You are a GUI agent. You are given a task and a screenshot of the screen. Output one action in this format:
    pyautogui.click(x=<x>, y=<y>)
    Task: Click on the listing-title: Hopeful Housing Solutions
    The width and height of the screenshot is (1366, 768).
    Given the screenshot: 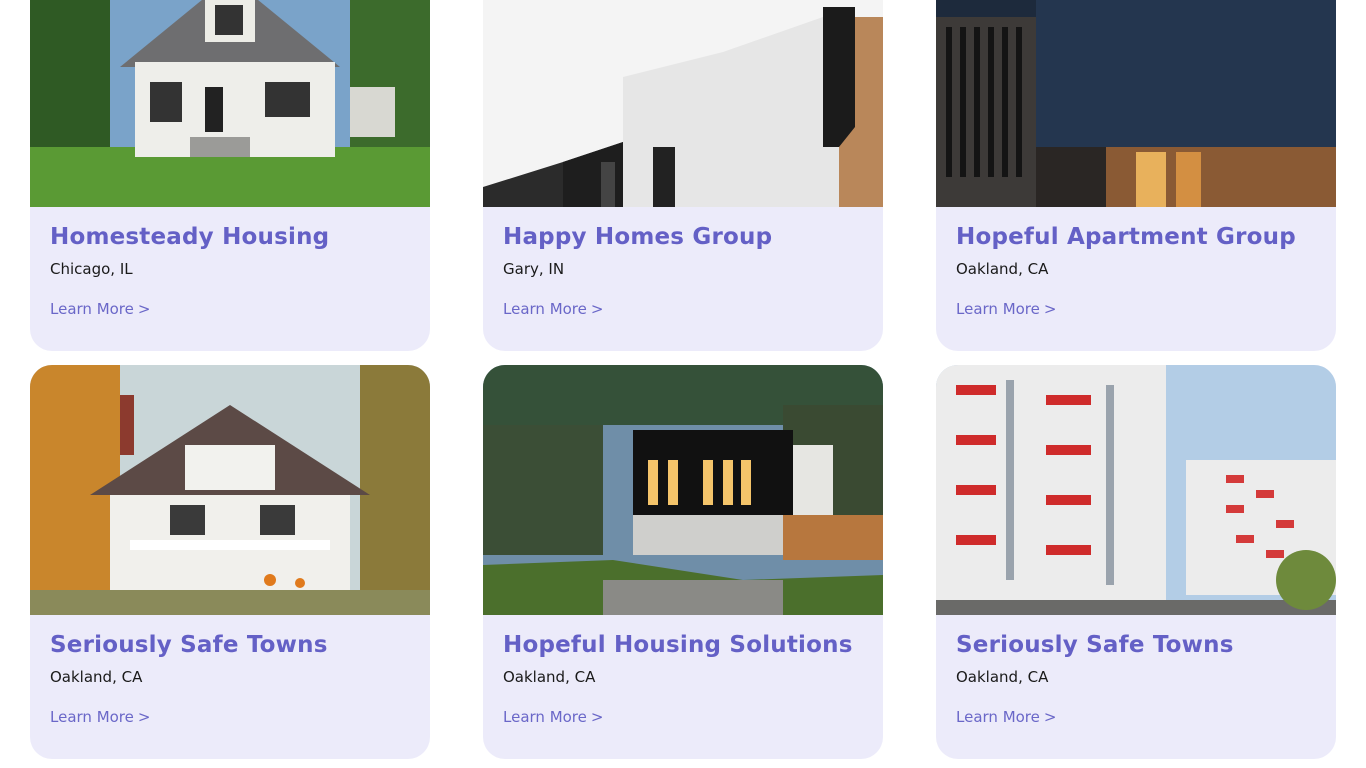 What is the action you would take?
    pyautogui.click(x=678, y=645)
    